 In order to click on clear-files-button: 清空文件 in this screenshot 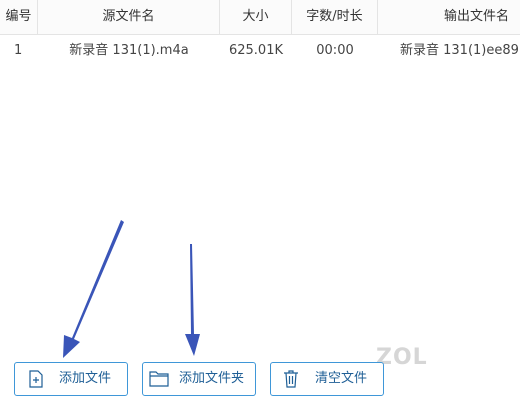, I will do `click(327, 379)`.